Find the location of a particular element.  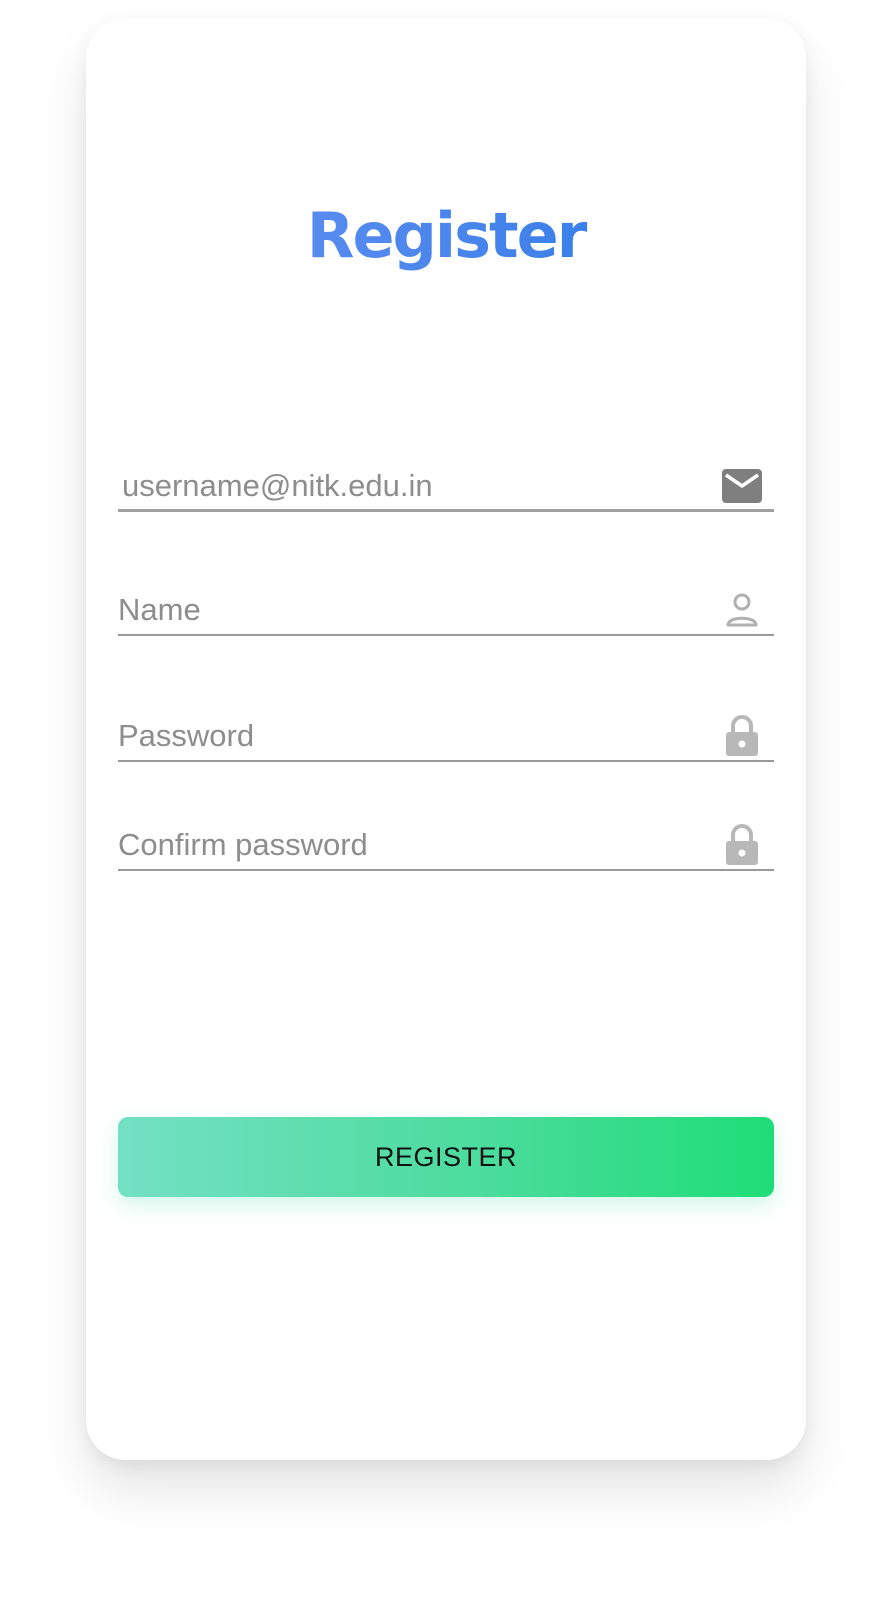

person-icon is located at coordinates (742, 610).